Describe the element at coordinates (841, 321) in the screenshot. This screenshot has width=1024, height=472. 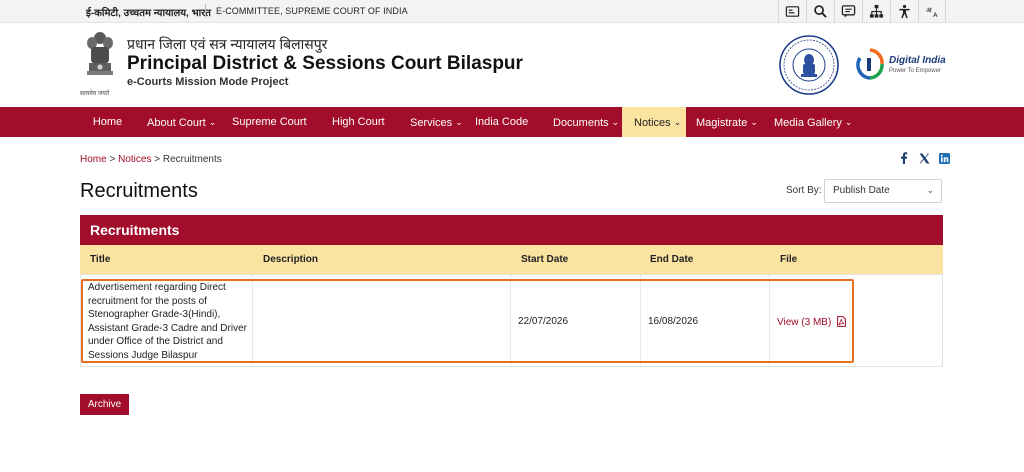
I see `pdf-icon` at that location.